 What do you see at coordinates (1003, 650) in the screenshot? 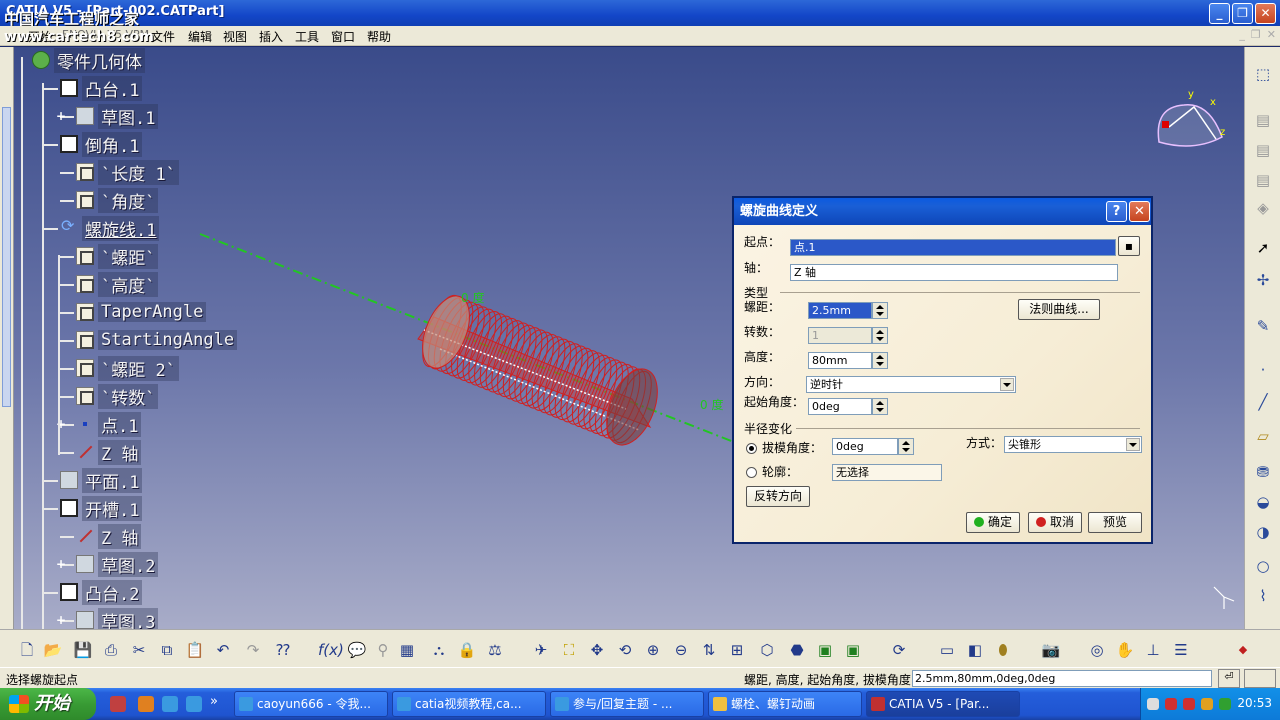
I see `cylinder-icon: ⬮` at bounding box center [1003, 650].